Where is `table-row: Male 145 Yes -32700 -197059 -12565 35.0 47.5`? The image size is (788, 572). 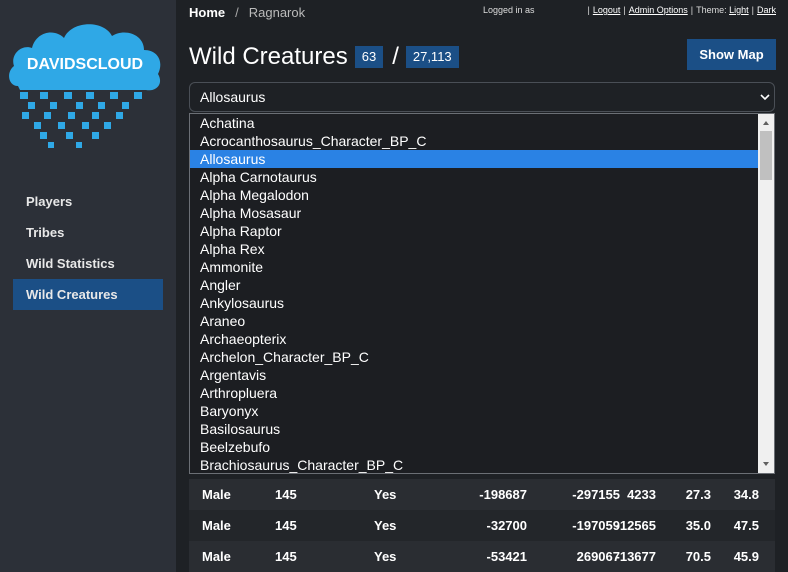 table-row: Male 145 Yes -32700 -197059 -12565 35.0 47.5 is located at coordinates (482, 525).